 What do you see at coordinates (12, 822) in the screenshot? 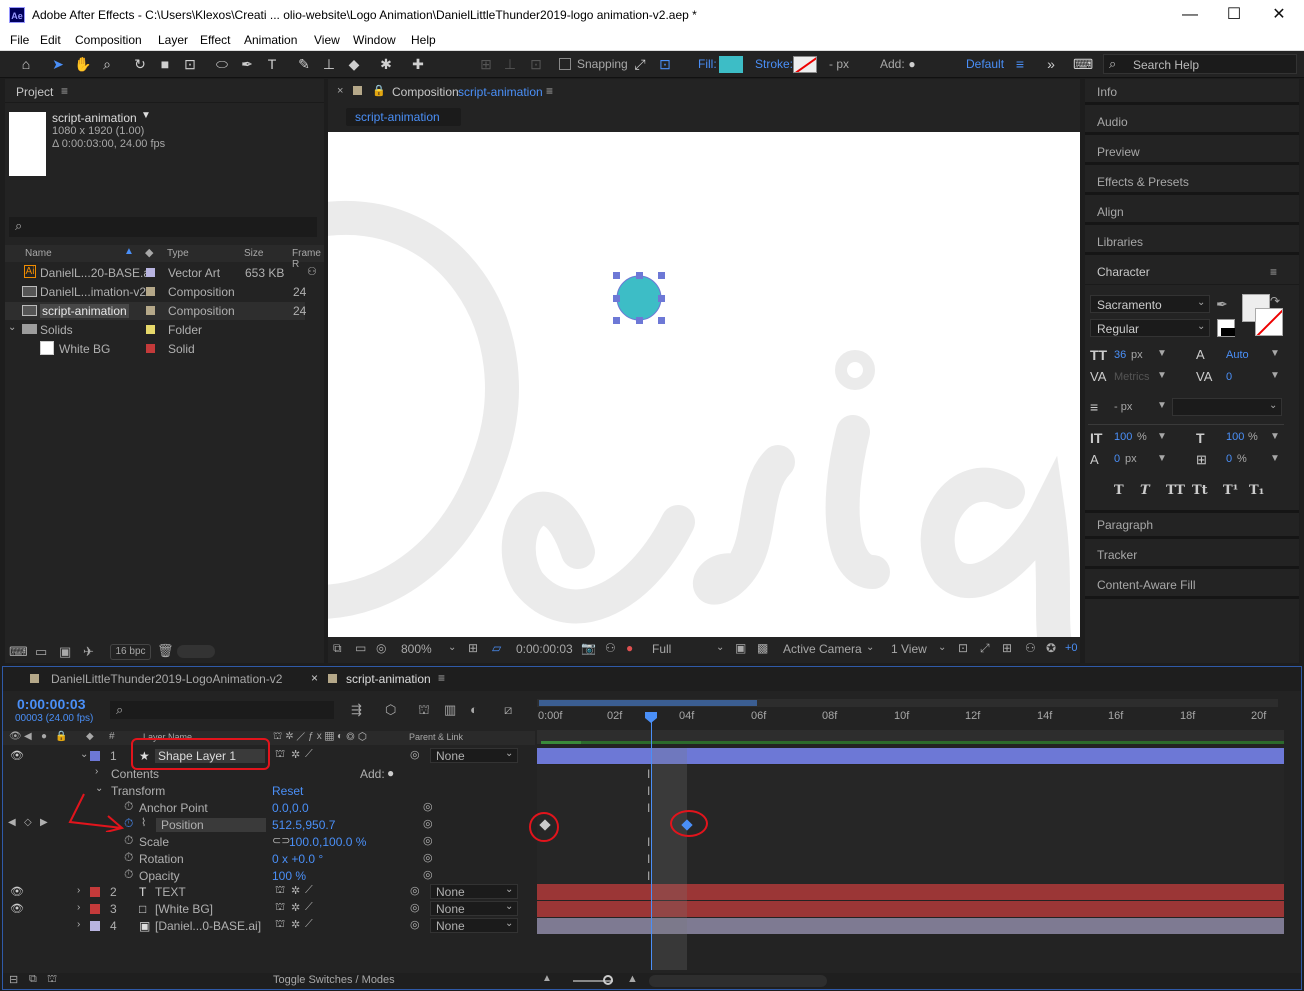
I see `prev-keyframe-icon: ◀` at bounding box center [12, 822].